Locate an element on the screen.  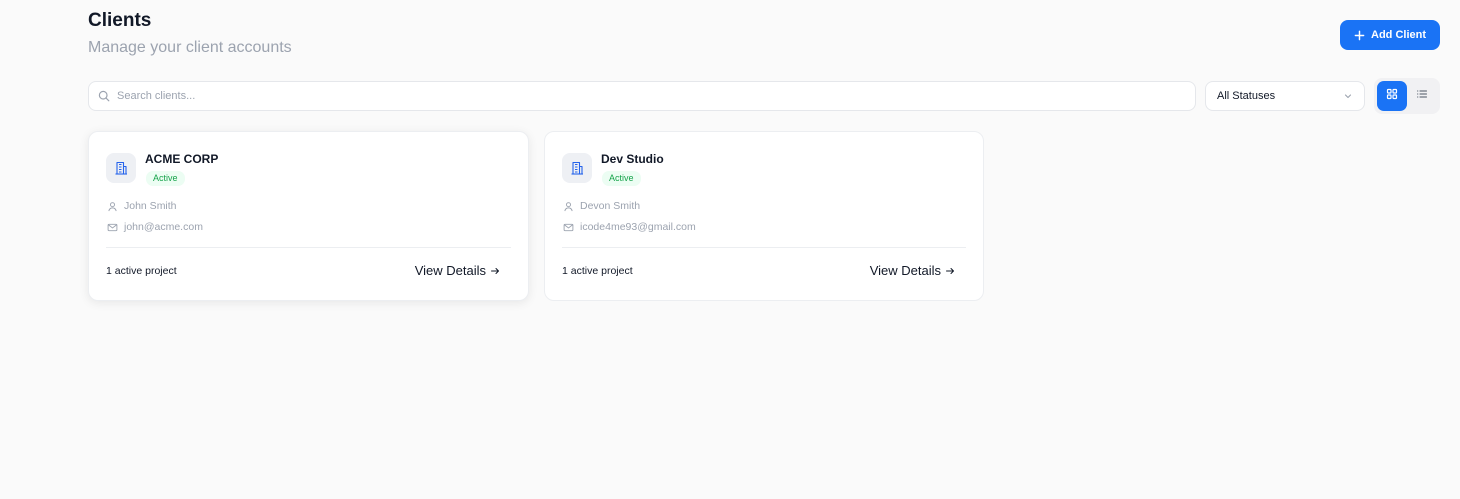
client-email: icode4me93@gmail.com is located at coordinates (629, 227).